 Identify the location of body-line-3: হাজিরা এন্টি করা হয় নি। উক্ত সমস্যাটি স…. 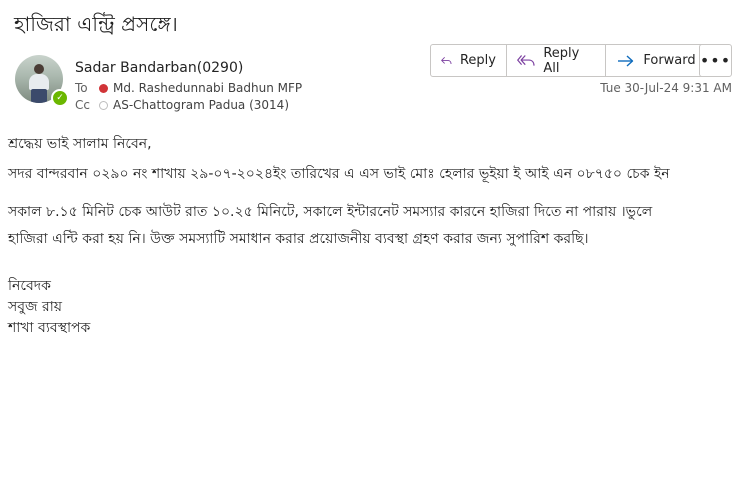
(298, 239).